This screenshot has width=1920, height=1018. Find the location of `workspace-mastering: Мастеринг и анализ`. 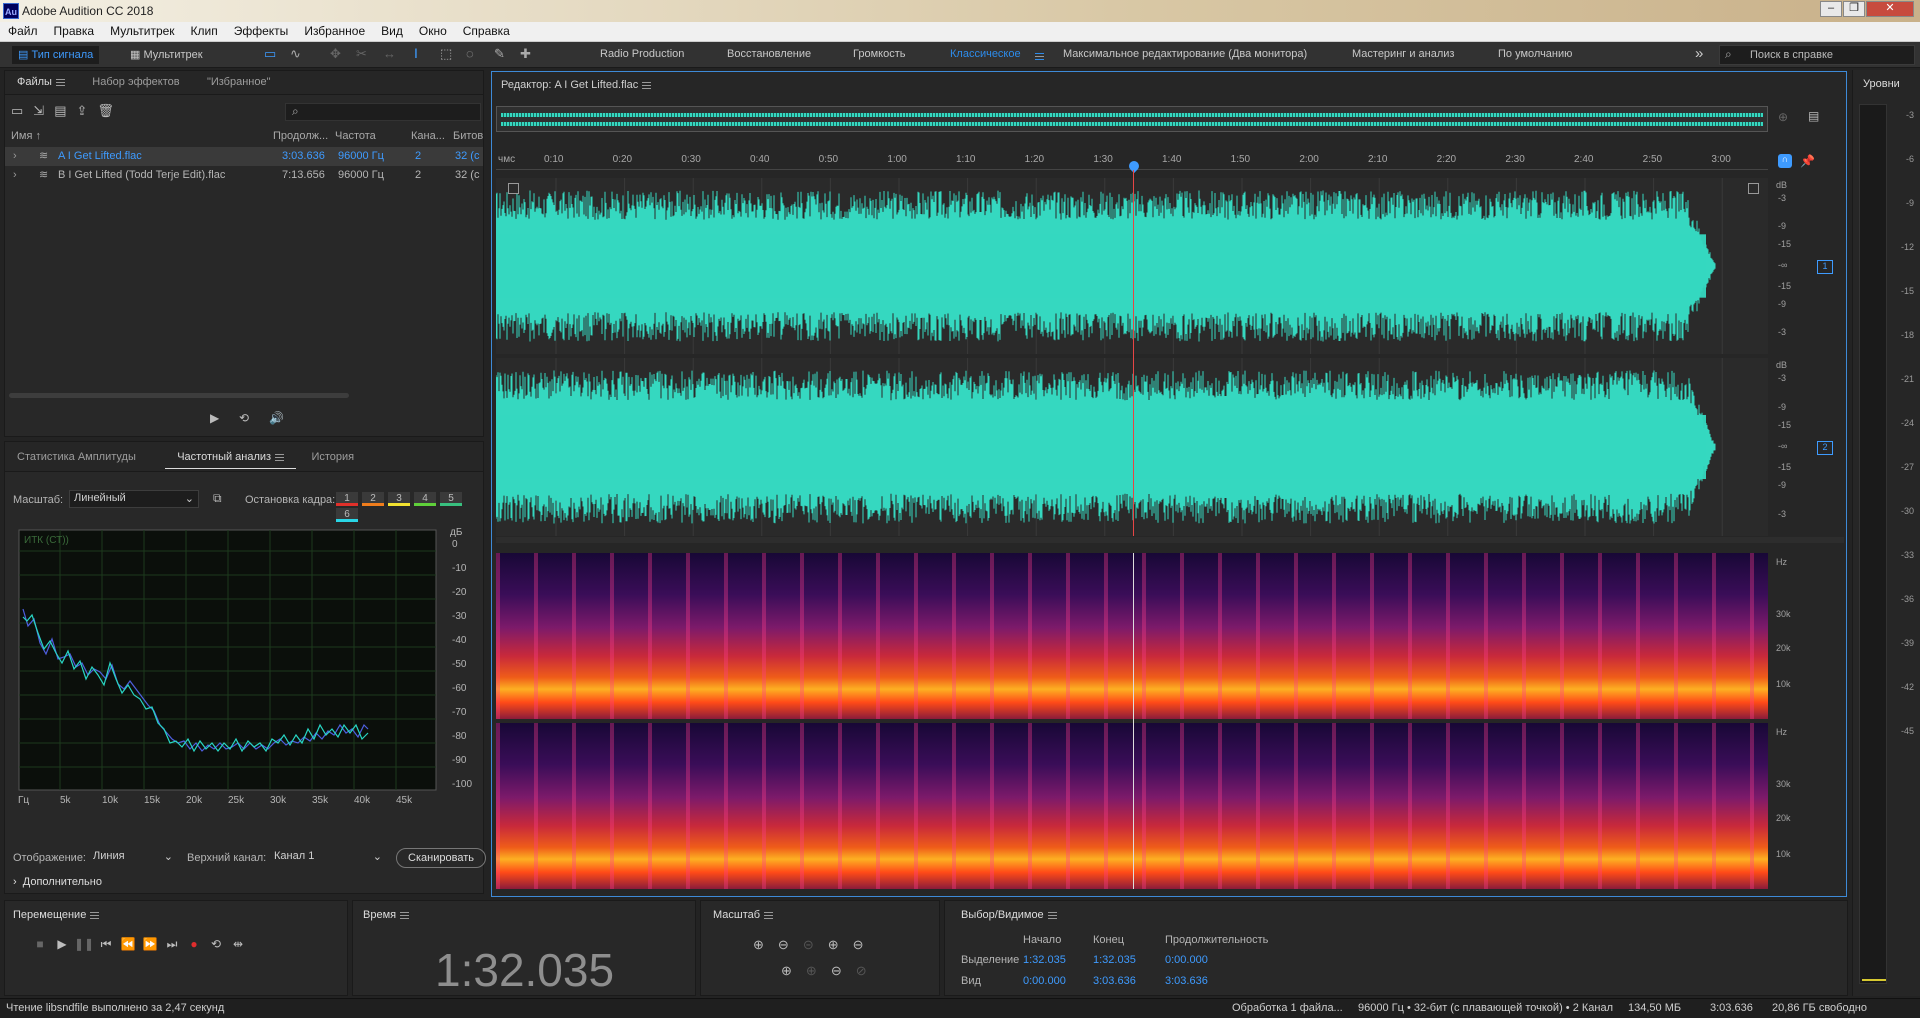

workspace-mastering: Мастеринг и анализ is located at coordinates (1403, 54).